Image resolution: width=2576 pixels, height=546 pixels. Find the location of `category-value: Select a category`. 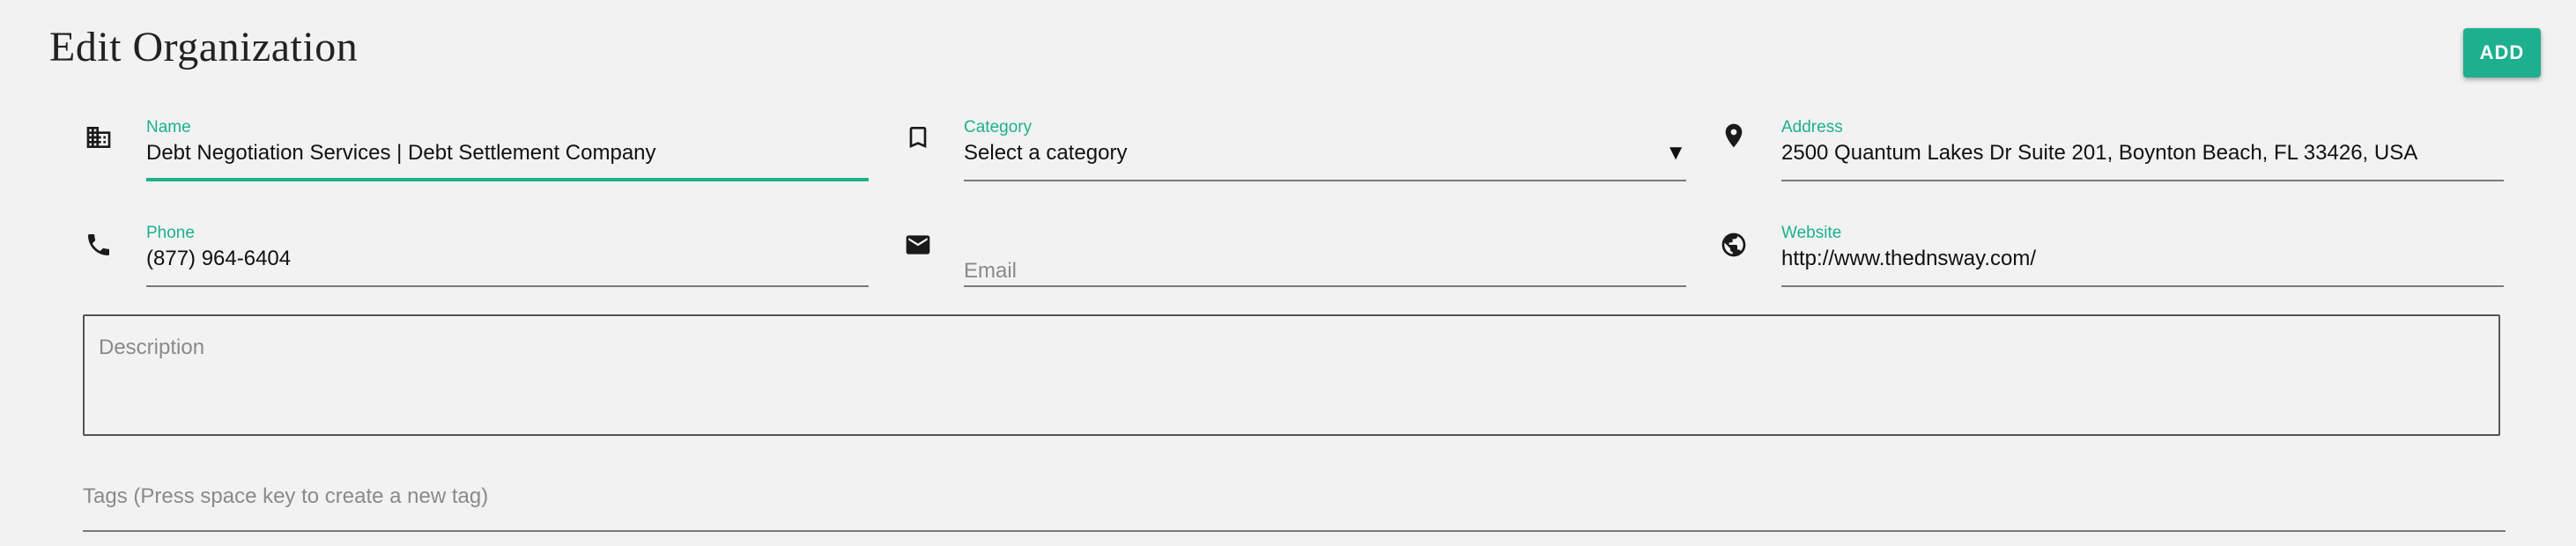

category-value: Select a category is located at coordinates (1046, 153).